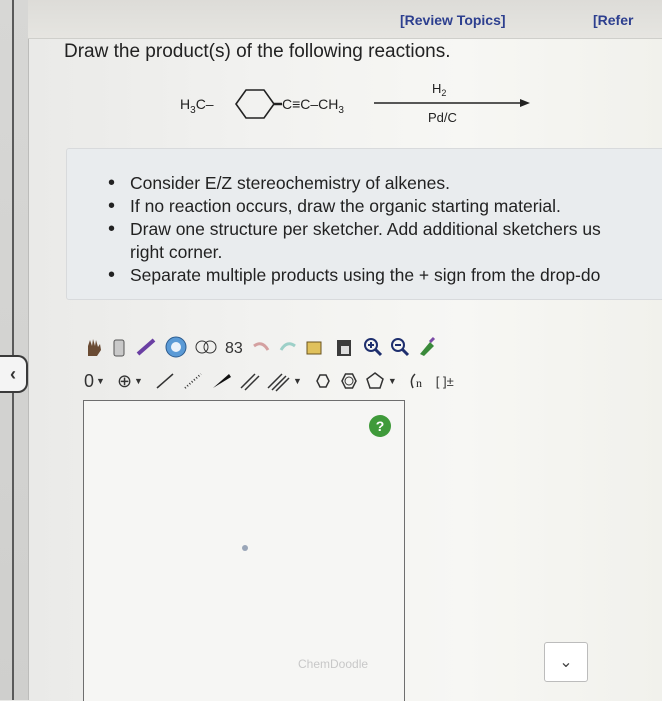 The width and height of the screenshot is (662, 701). I want to click on reagent-bottom: Pd/C, so click(442, 117).